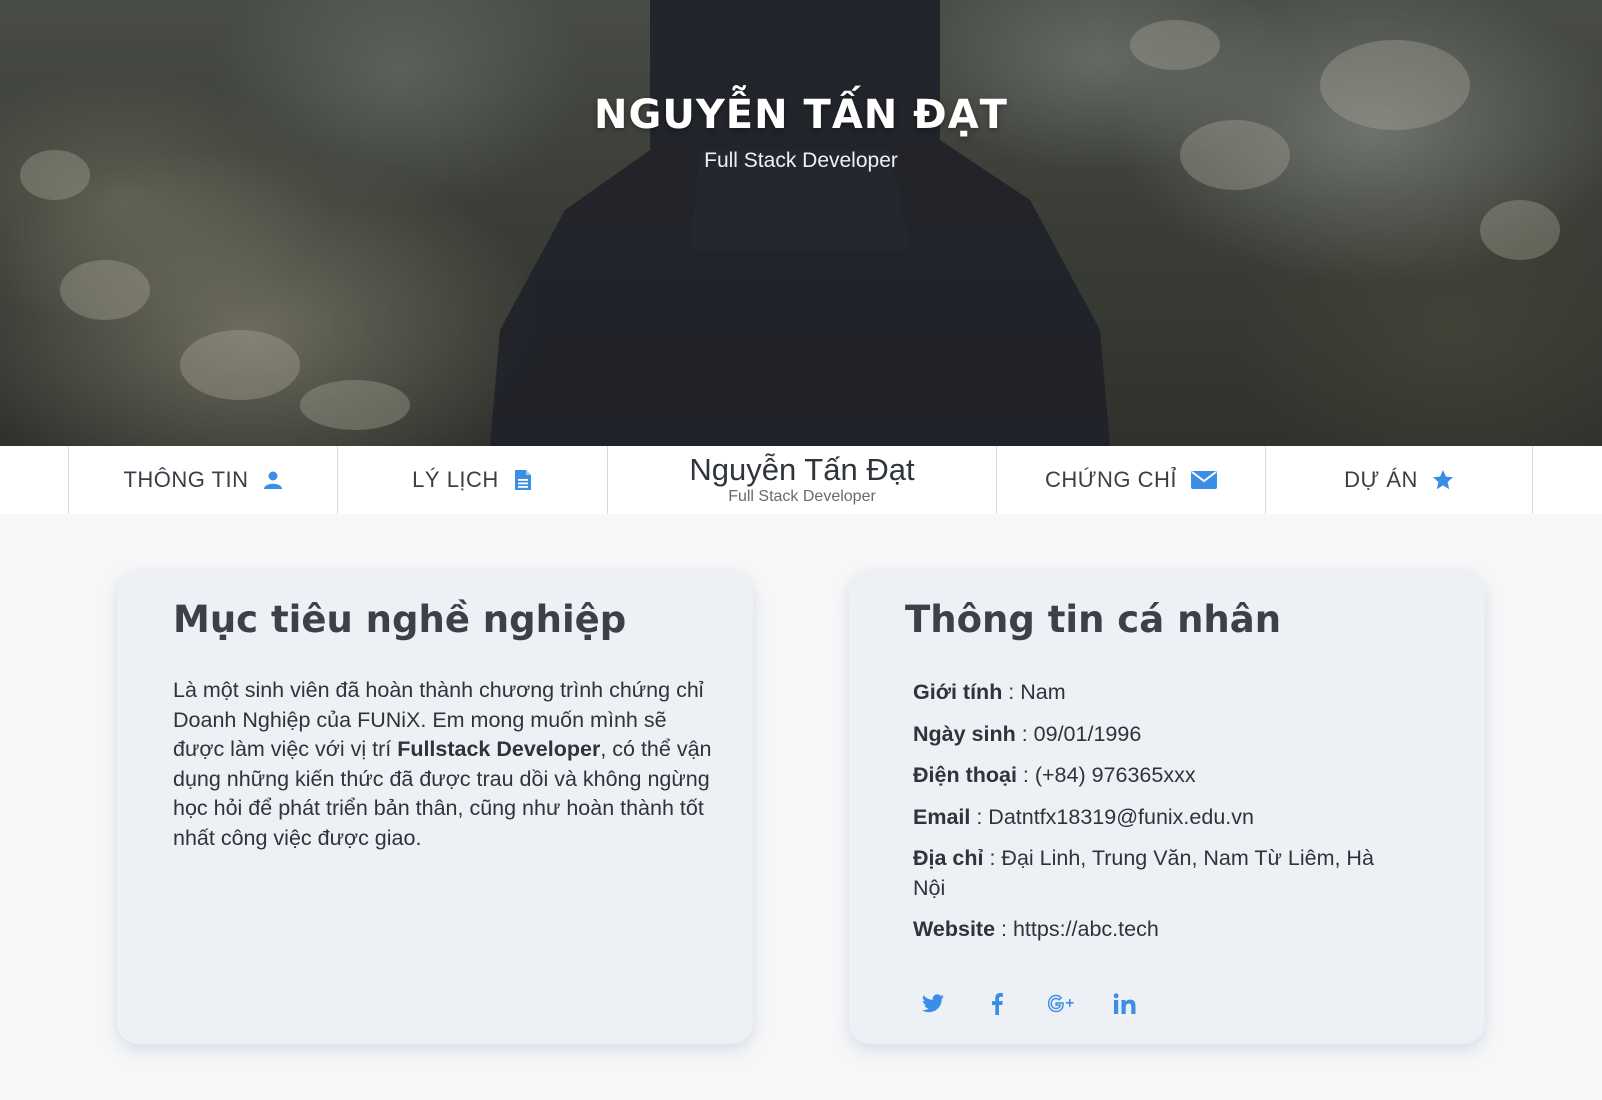 The width and height of the screenshot is (1602, 1100). I want to click on linkedin-icon, so click(1125, 1004).